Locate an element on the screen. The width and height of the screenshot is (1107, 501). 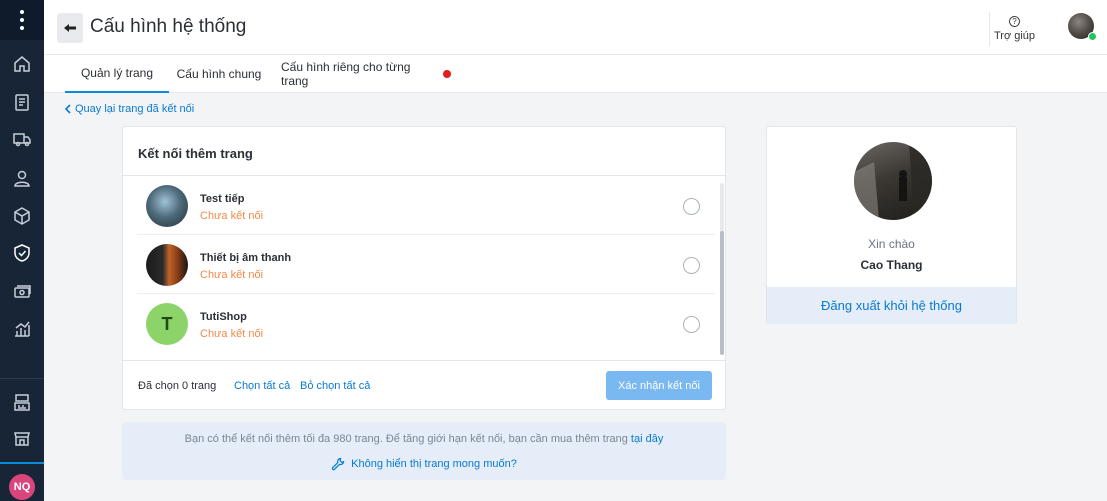
page-list-item: T TutiShop Chưa kết nối is located at coordinates (426, 323).